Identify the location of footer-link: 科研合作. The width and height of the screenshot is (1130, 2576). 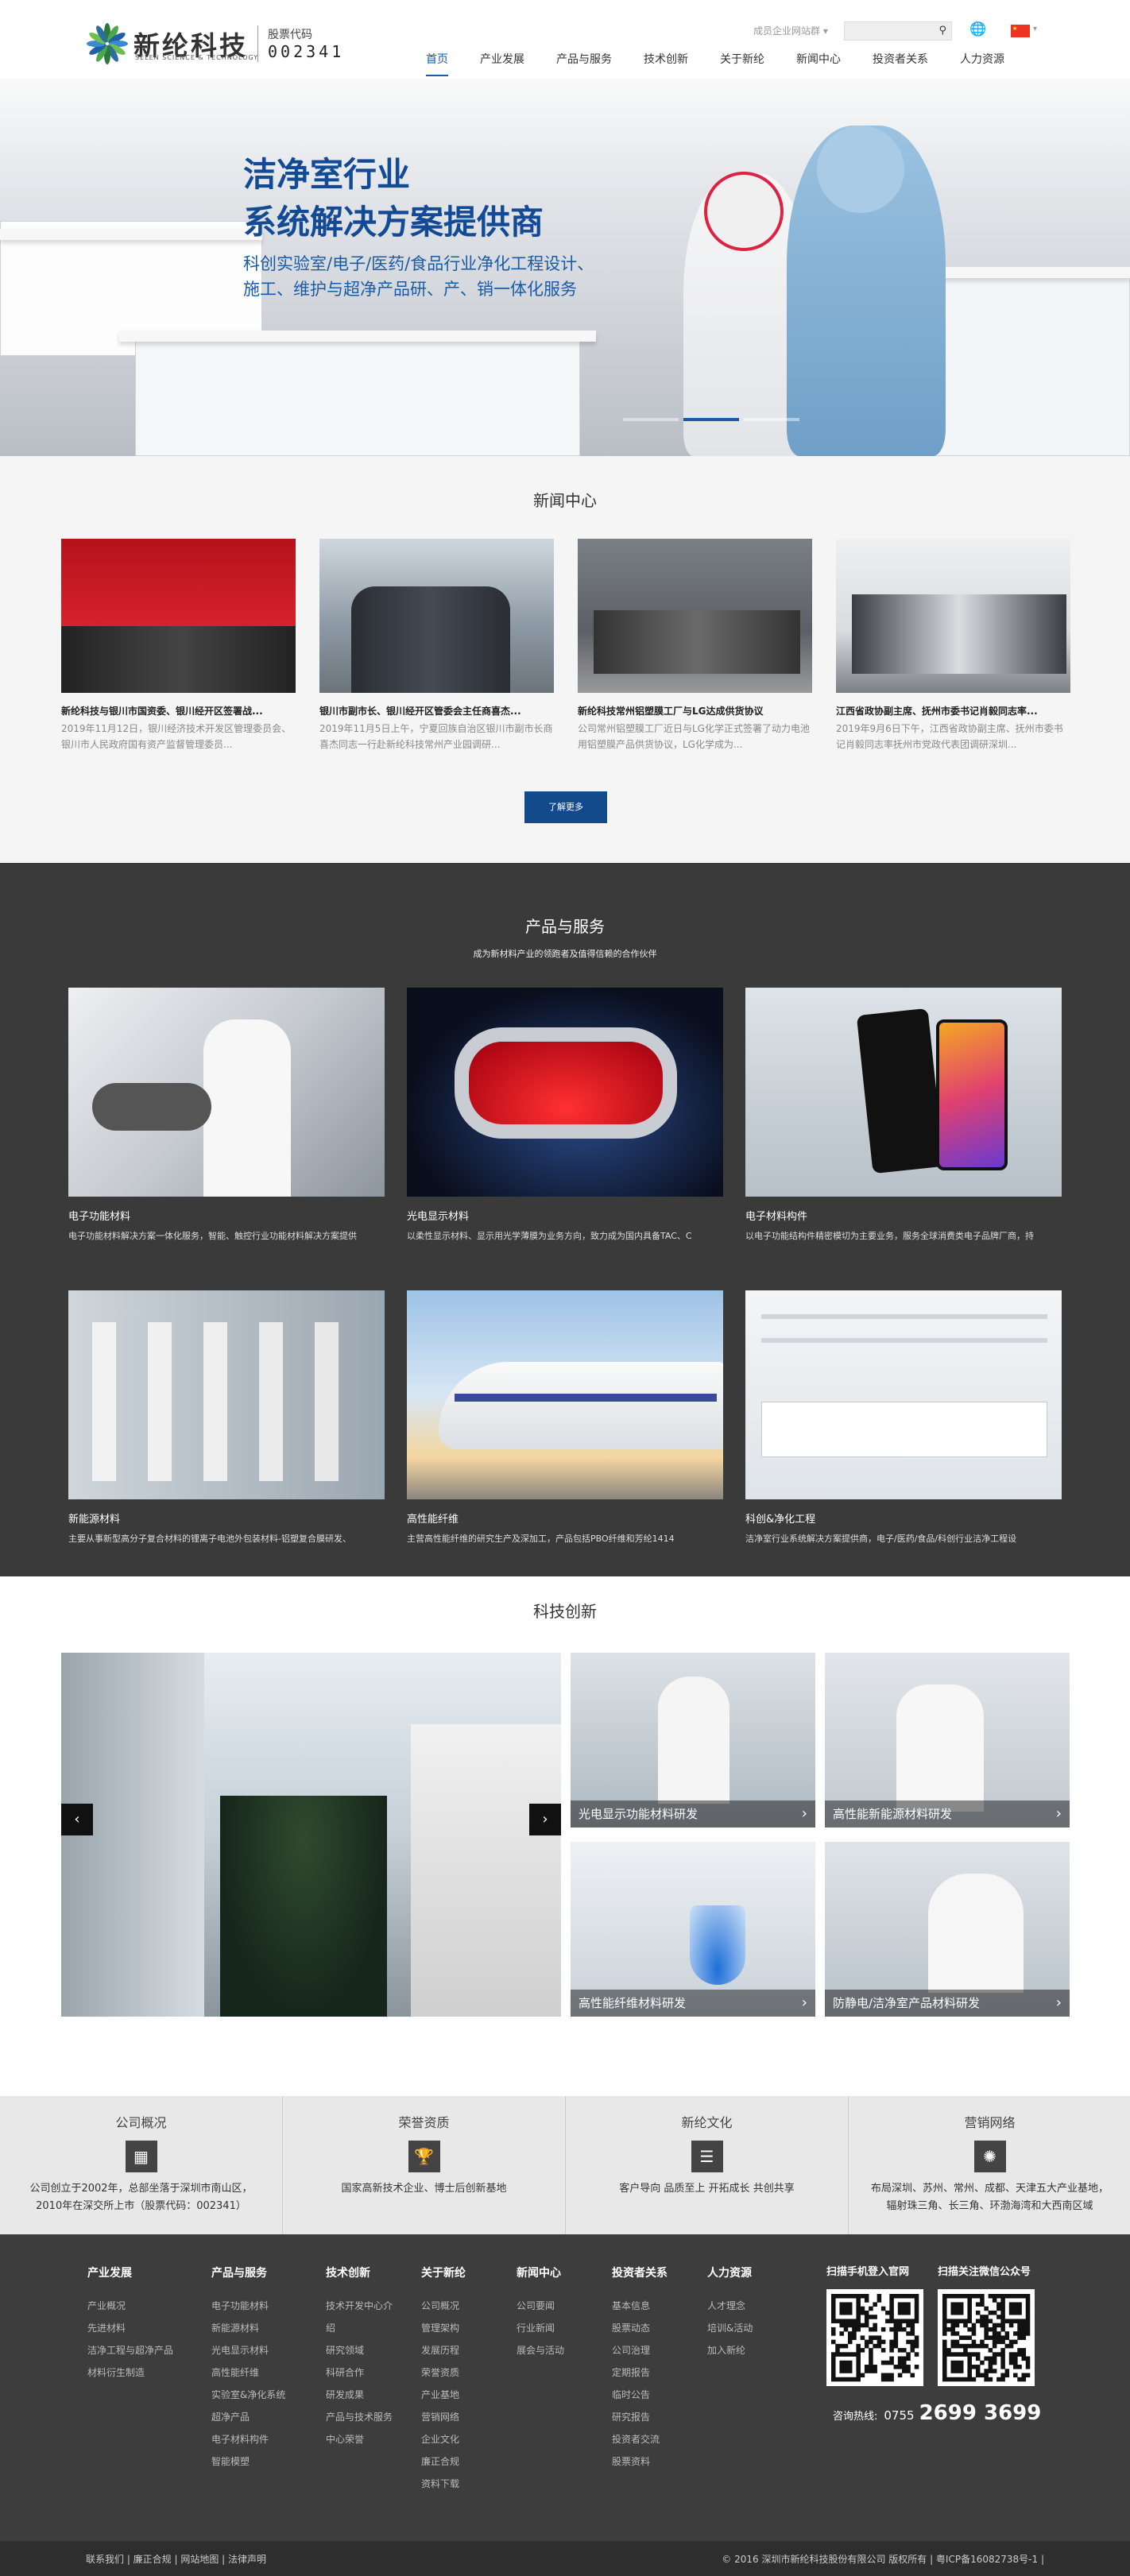
(359, 2373).